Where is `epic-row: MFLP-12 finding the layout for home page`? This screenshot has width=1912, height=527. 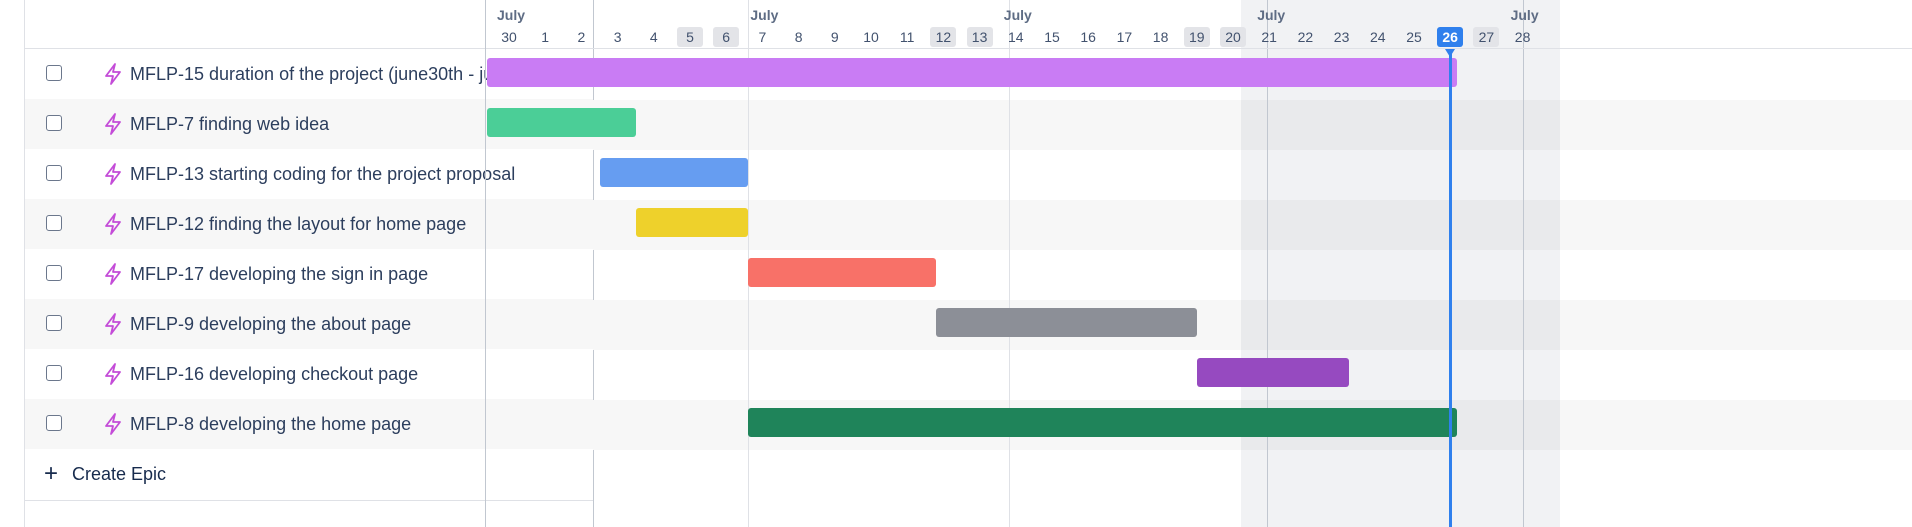
epic-row: MFLP-12 finding the layout for home page is located at coordinates (309, 224).